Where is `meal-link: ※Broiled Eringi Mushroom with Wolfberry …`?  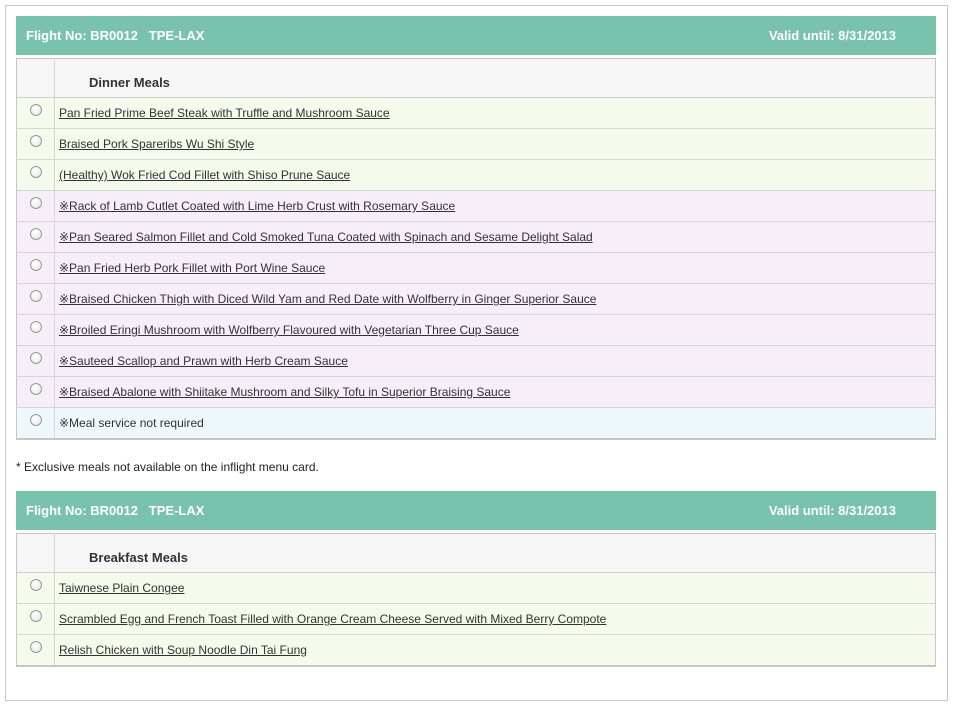
meal-link: ※Broiled Eringi Mushroom with Wolfberry … is located at coordinates (289, 330).